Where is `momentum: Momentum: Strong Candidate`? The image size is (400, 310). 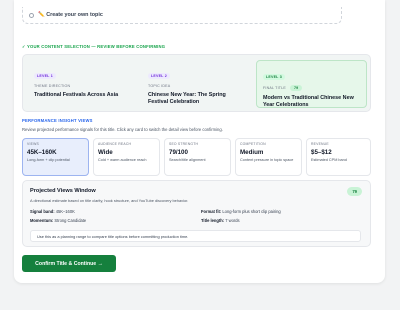
momentum: Momentum: Strong Candidate is located at coordinates (58, 220).